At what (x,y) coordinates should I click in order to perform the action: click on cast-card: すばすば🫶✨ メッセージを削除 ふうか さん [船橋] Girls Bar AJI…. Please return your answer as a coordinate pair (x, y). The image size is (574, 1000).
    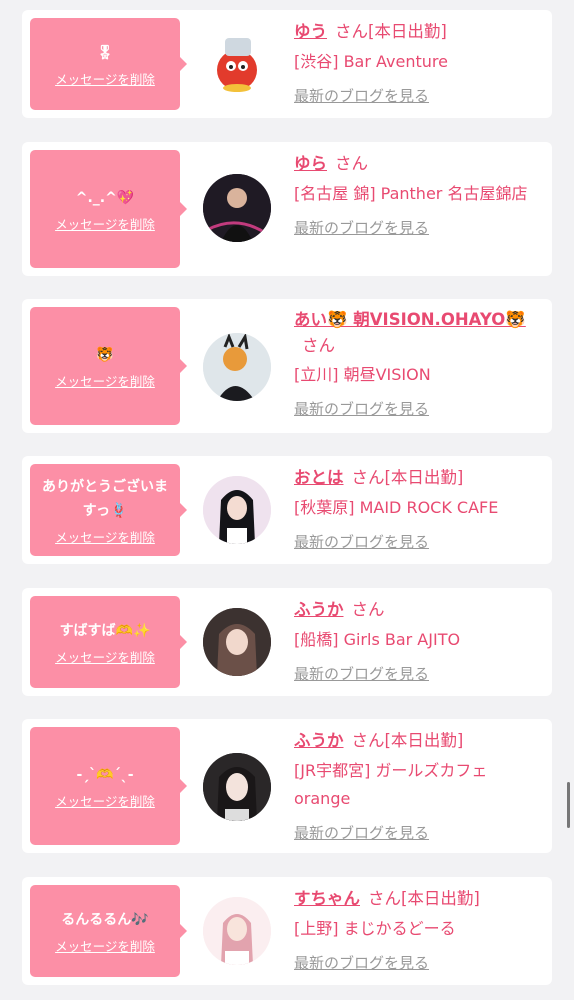
    Looking at the image, I should click on (287, 642).